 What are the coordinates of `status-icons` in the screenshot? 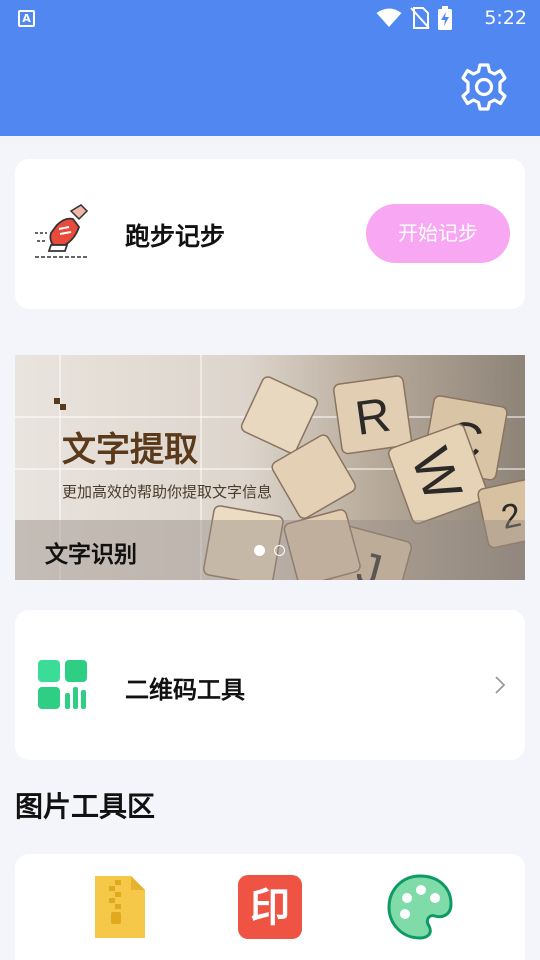 It's located at (414, 18).